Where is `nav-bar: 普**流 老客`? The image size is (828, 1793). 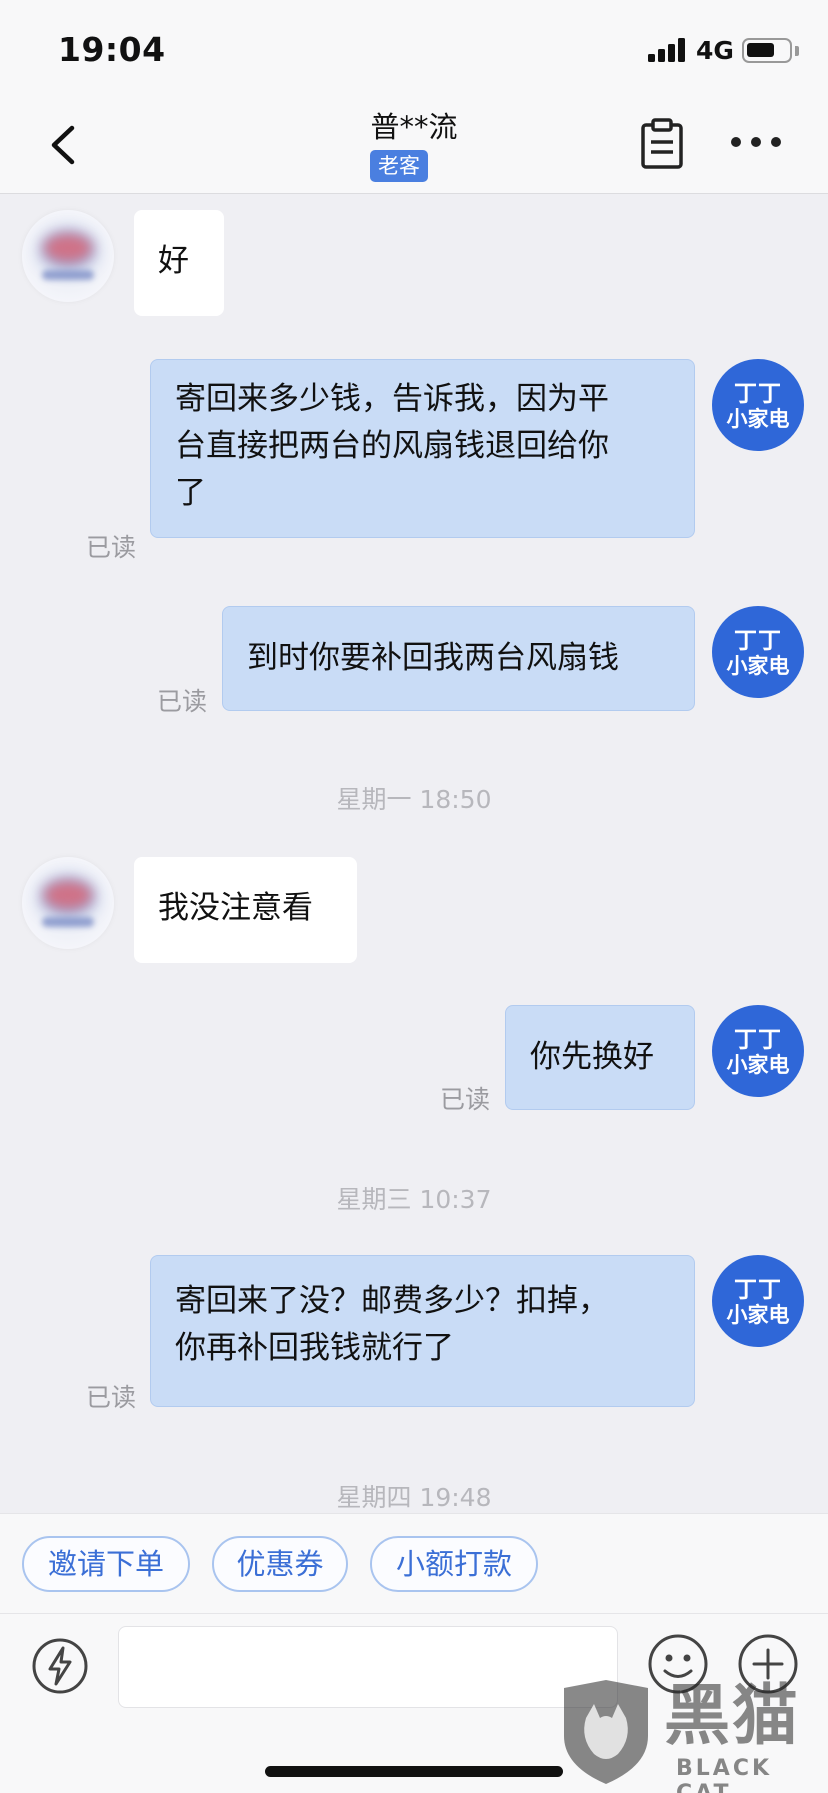
nav-bar: 普**流 老客 is located at coordinates (414, 145).